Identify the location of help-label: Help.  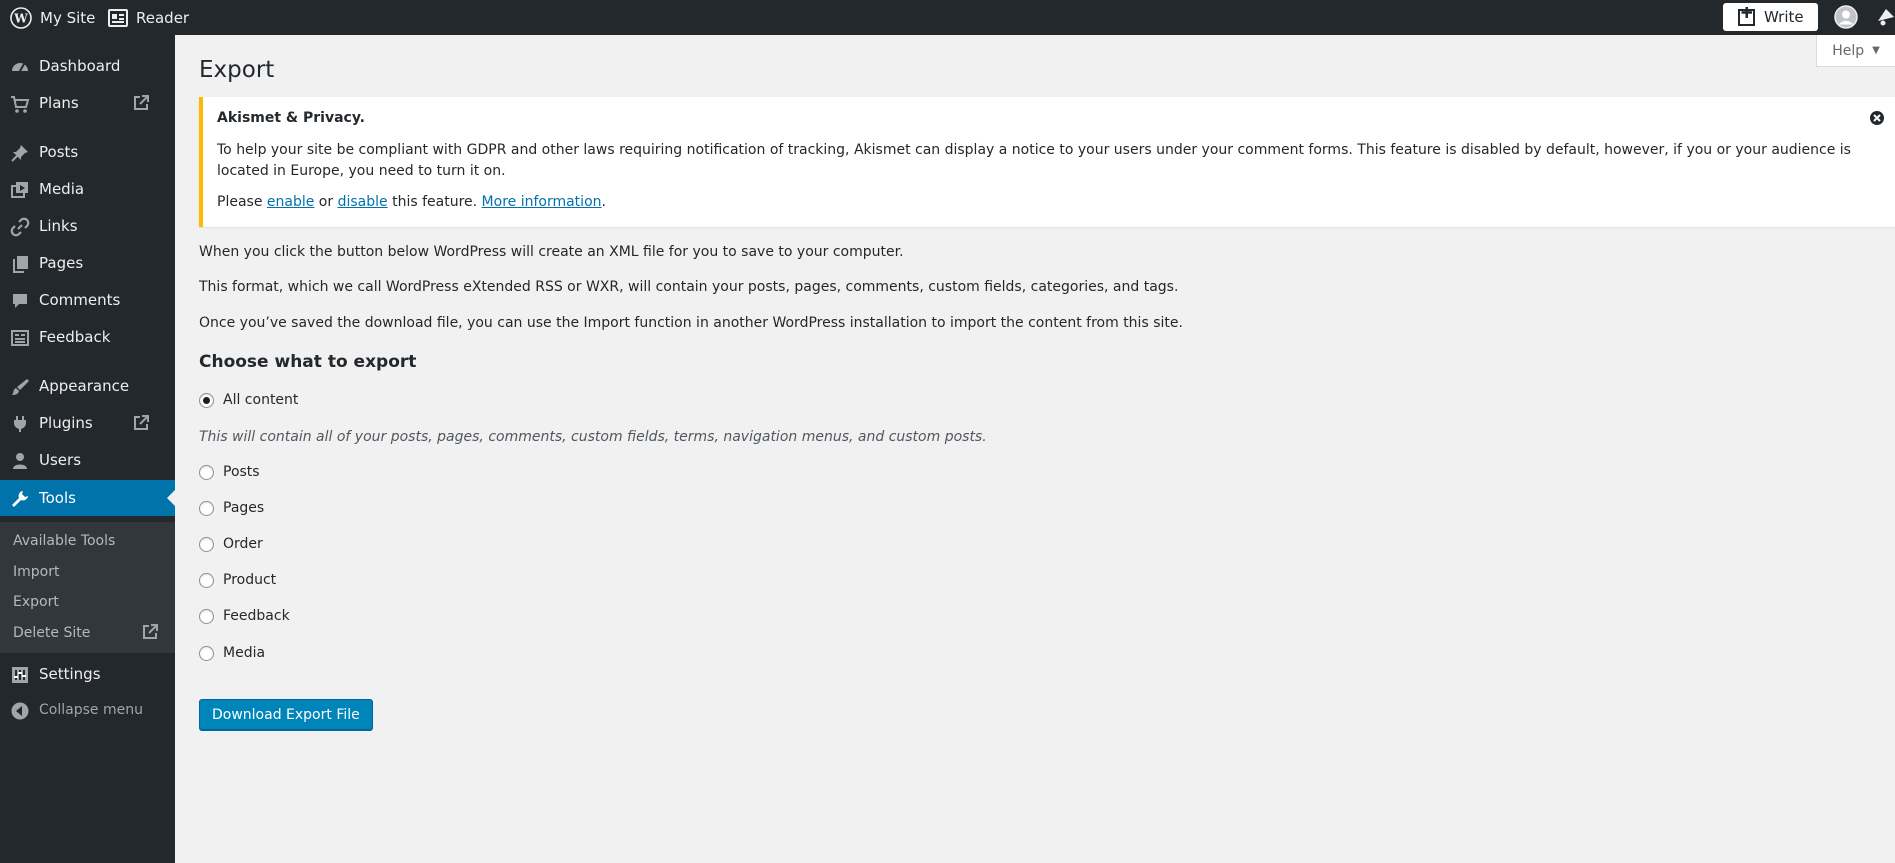
(1848, 50).